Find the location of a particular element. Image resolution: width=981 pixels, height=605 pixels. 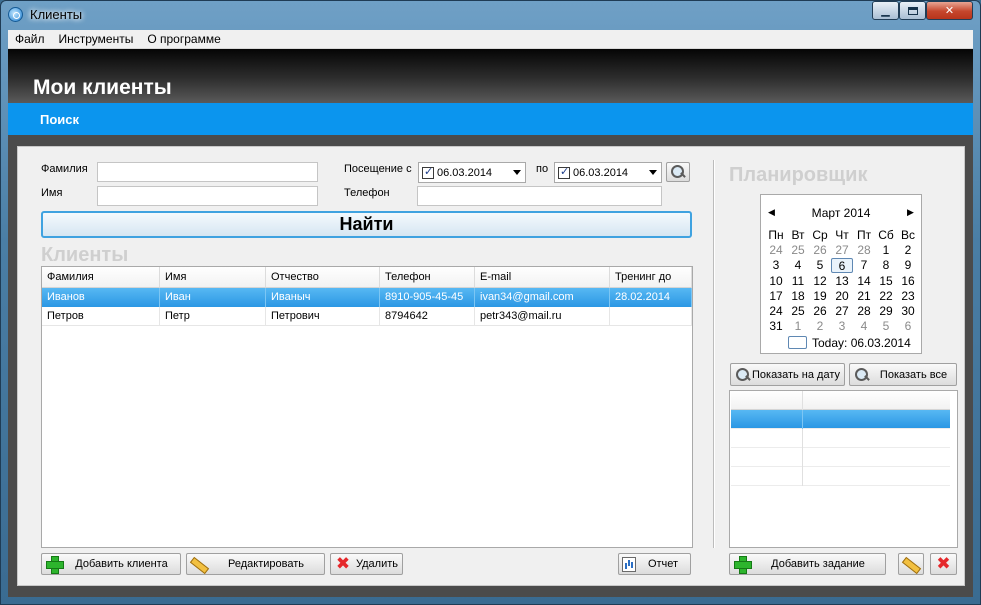

calendar-day: 19 is located at coordinates (820, 296).